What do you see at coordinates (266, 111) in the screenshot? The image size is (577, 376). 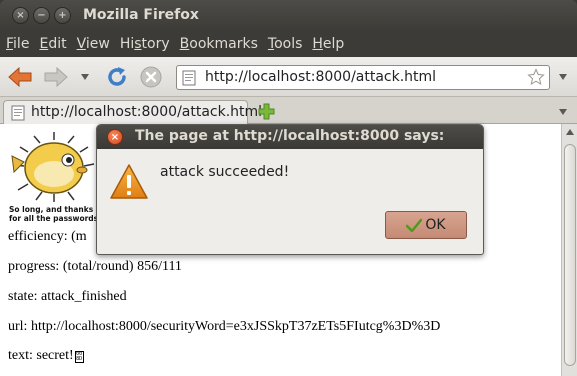 I see `new-tab-plus-icon` at bounding box center [266, 111].